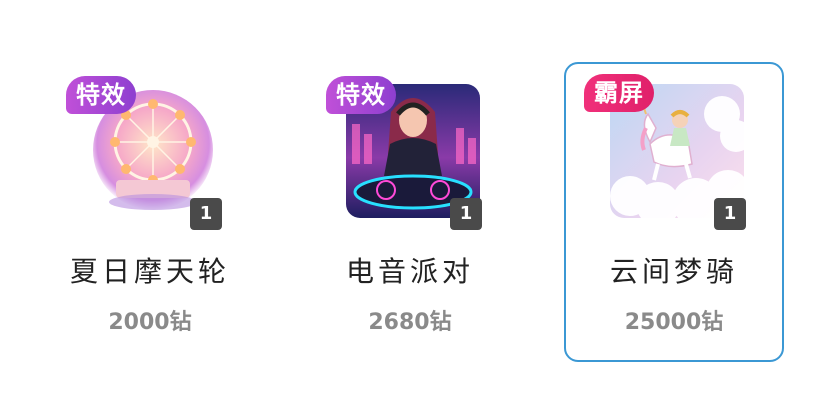 The width and height of the screenshot is (832, 406). I want to click on gift-name: 云间梦骑, so click(673, 271).